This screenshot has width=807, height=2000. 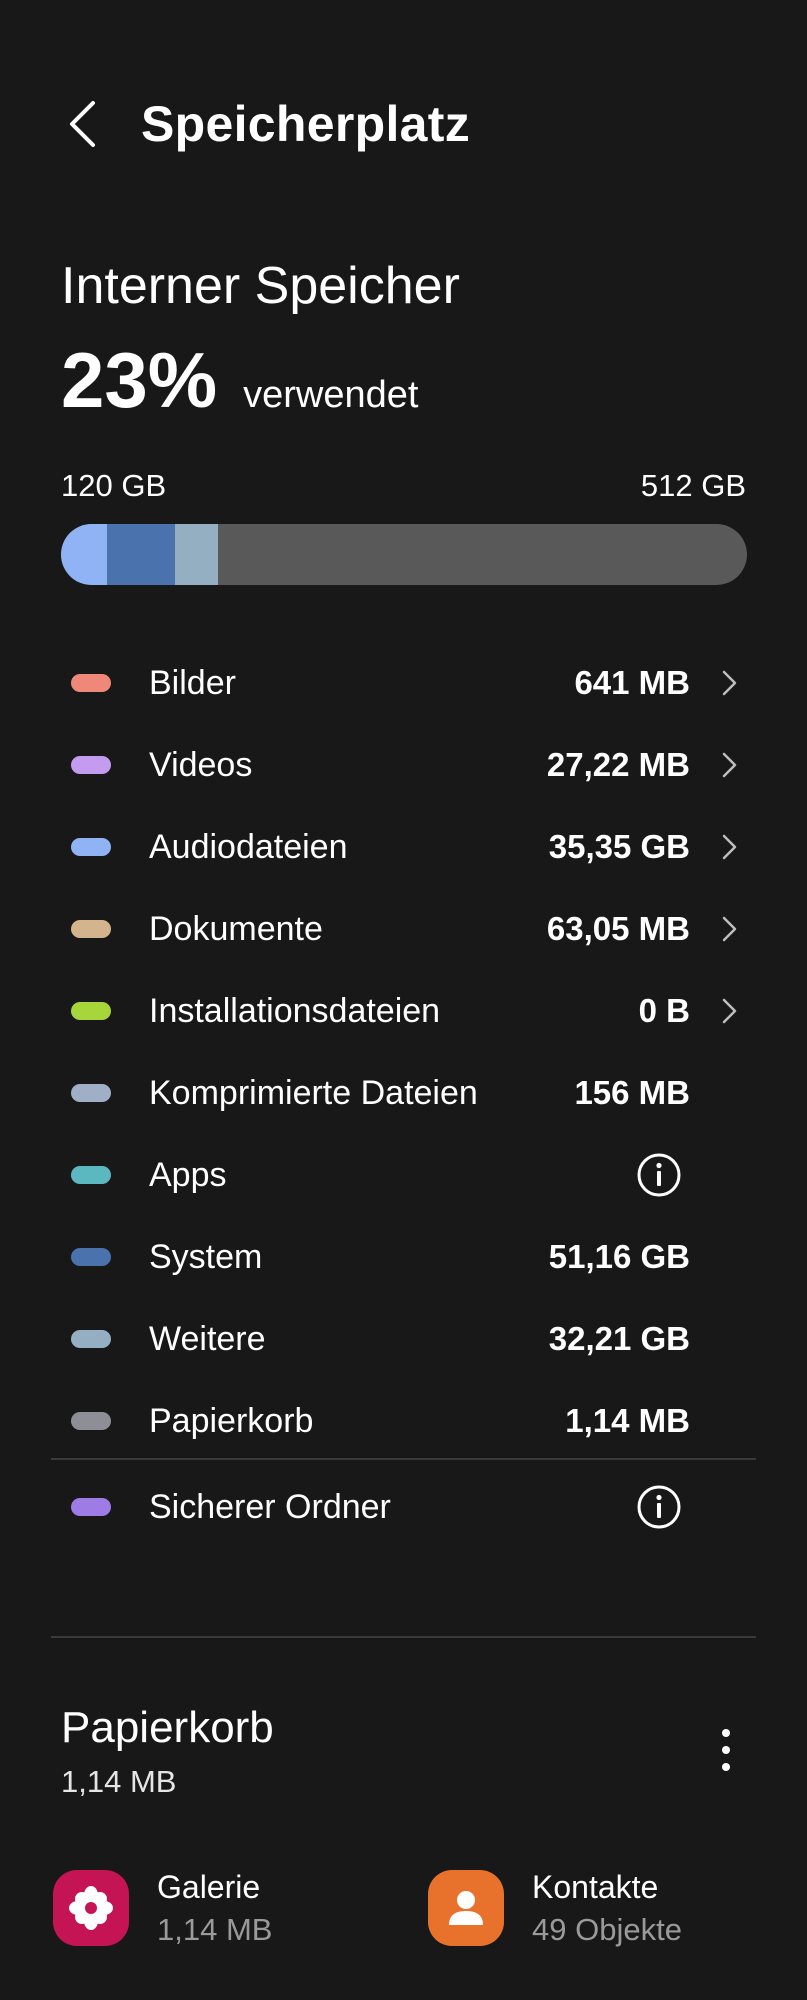 I want to click on category-label: Audiodateien, so click(x=248, y=847).